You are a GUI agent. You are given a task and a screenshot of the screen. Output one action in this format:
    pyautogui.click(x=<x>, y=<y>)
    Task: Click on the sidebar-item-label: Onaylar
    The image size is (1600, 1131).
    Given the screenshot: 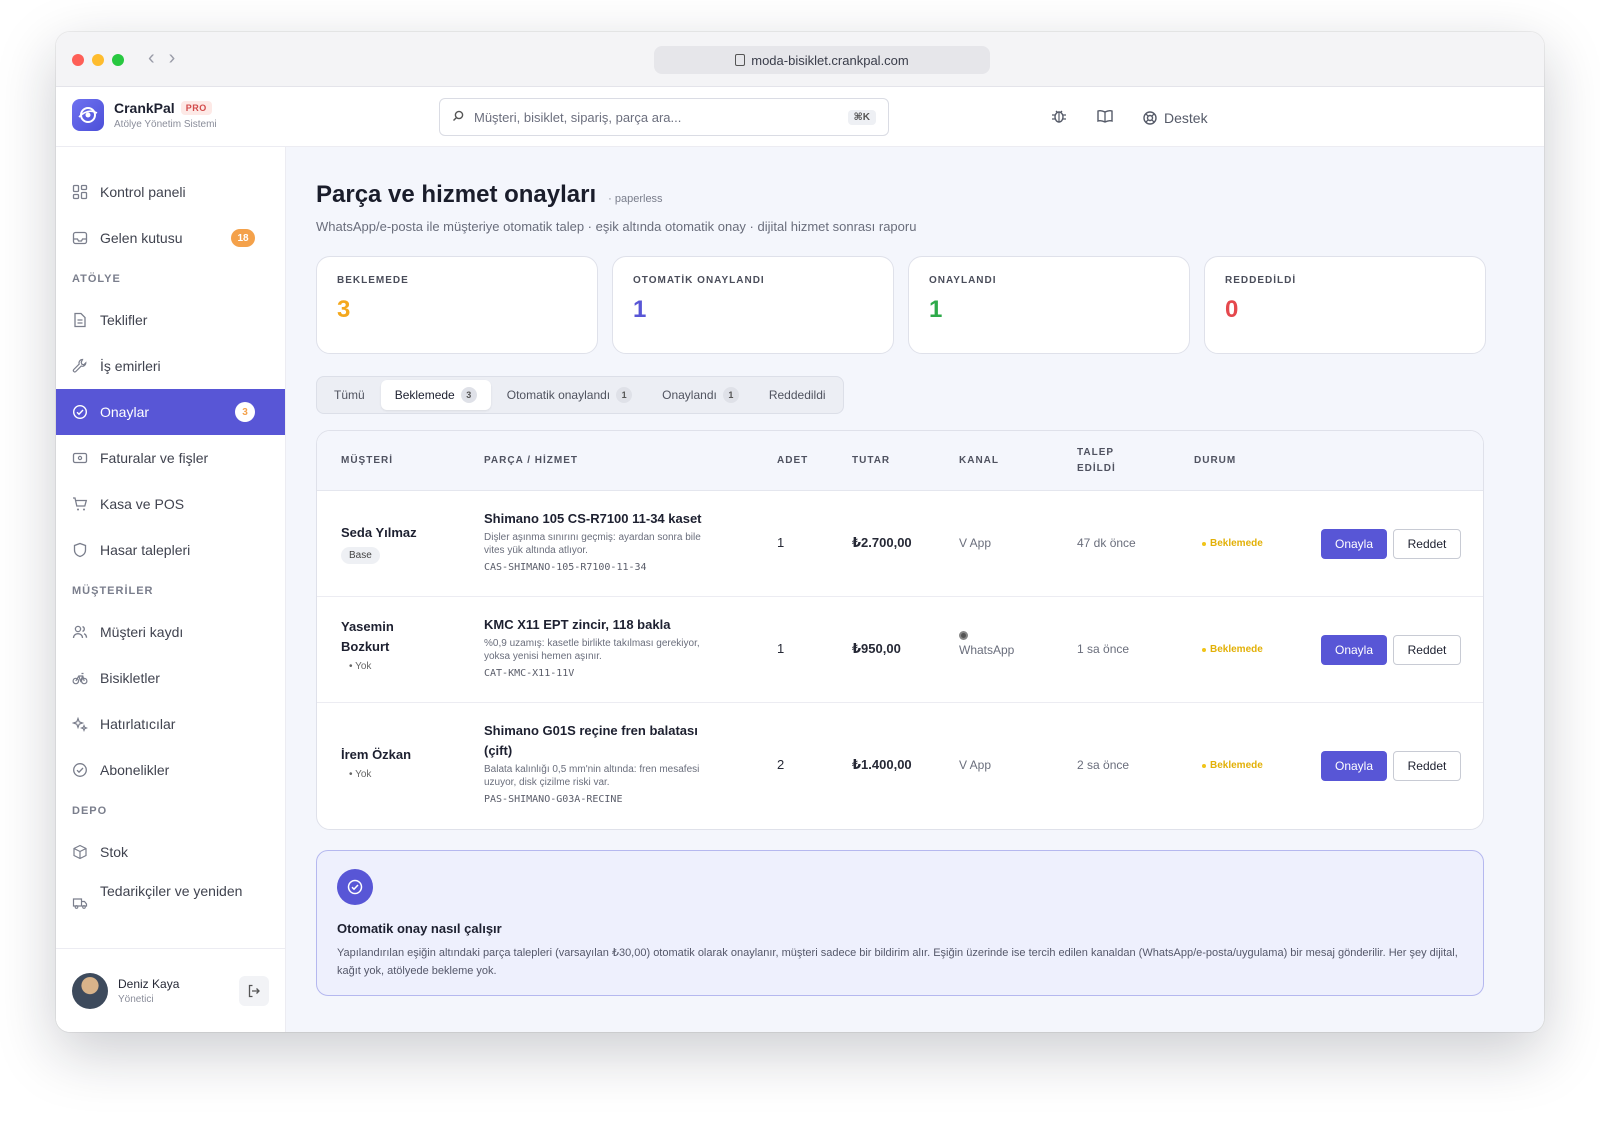 What is the action you would take?
    pyautogui.click(x=125, y=412)
    